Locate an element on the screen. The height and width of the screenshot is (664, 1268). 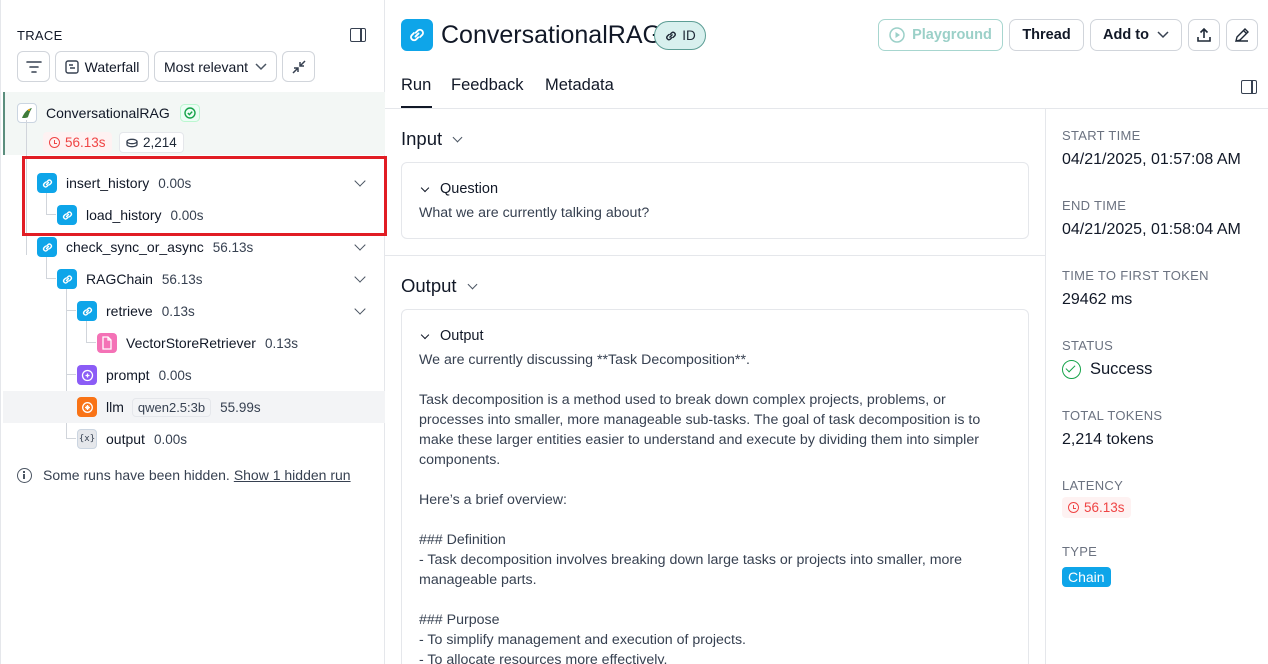
root-tokens-badge: 2,214 is located at coordinates (151, 142).